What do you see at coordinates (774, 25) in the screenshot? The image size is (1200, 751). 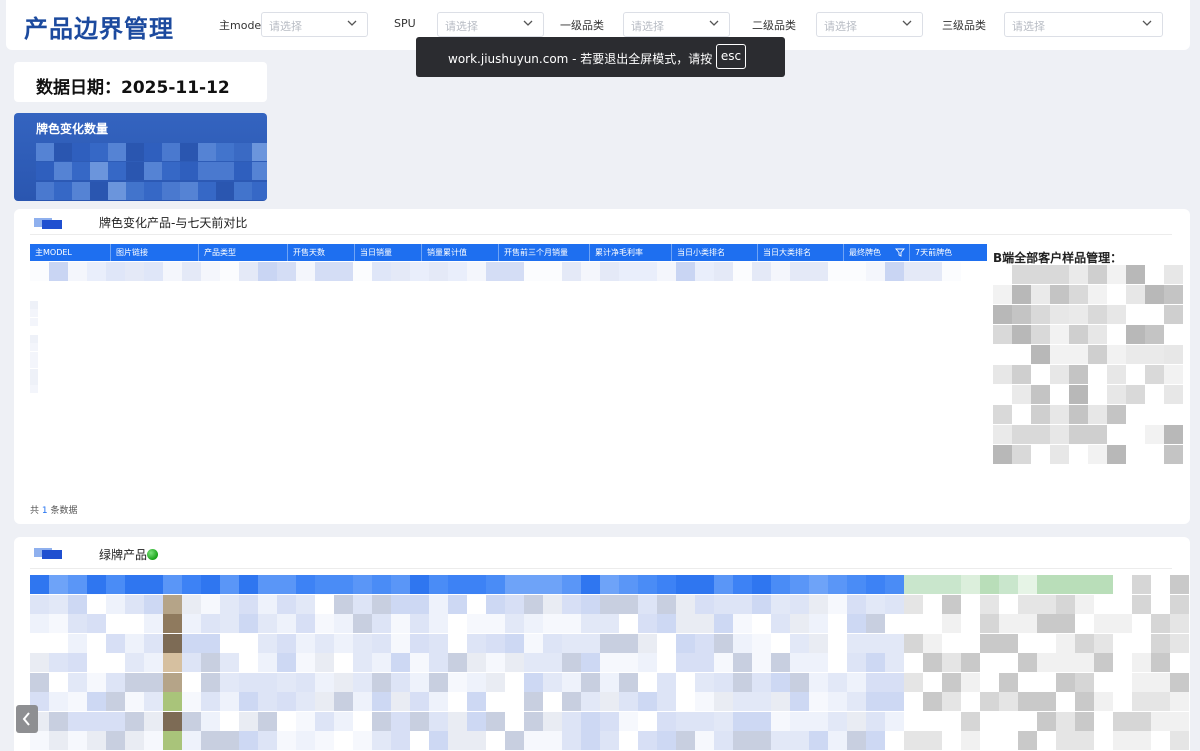 I see `filter-label-category-2: 二级品类` at bounding box center [774, 25].